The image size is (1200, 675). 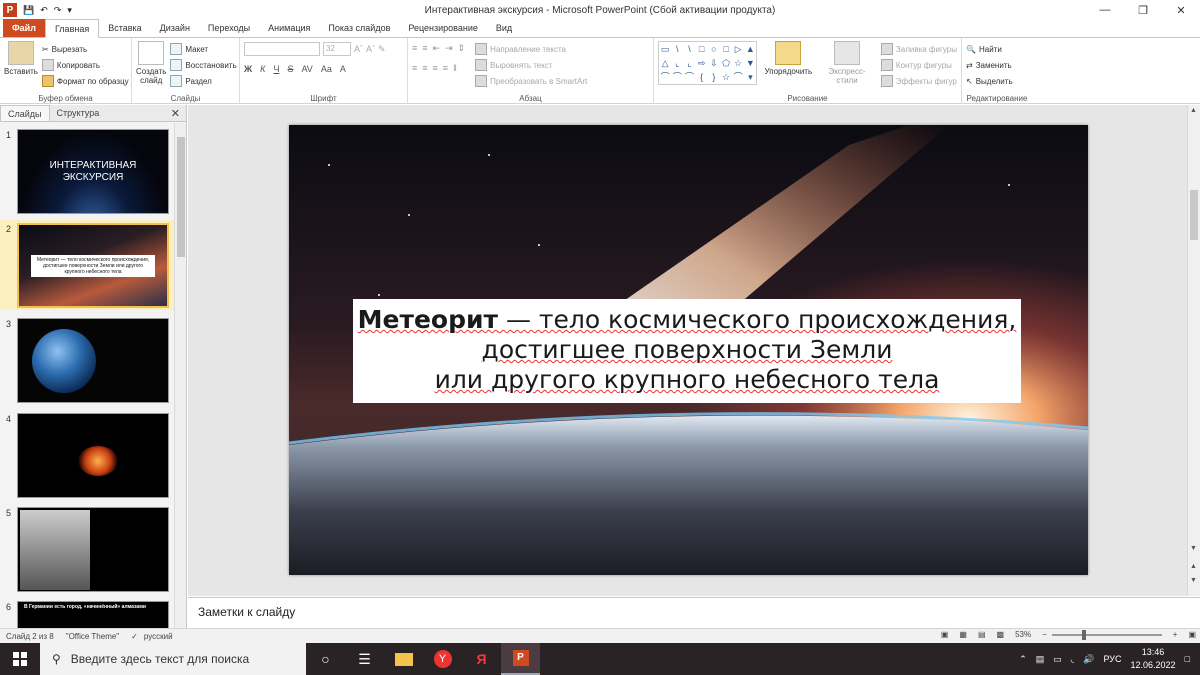 I want to click on align-center-icon: ≡, so click(x=424, y=68).